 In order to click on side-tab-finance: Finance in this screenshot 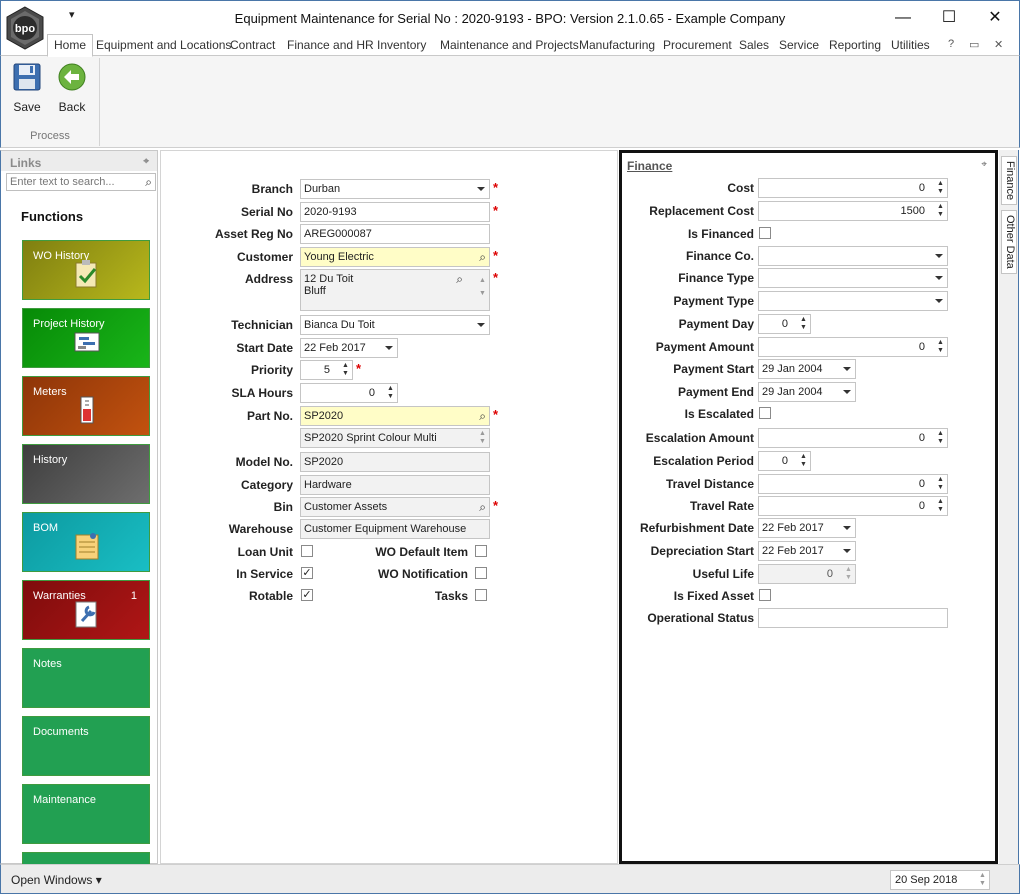, I will do `click(1009, 181)`.